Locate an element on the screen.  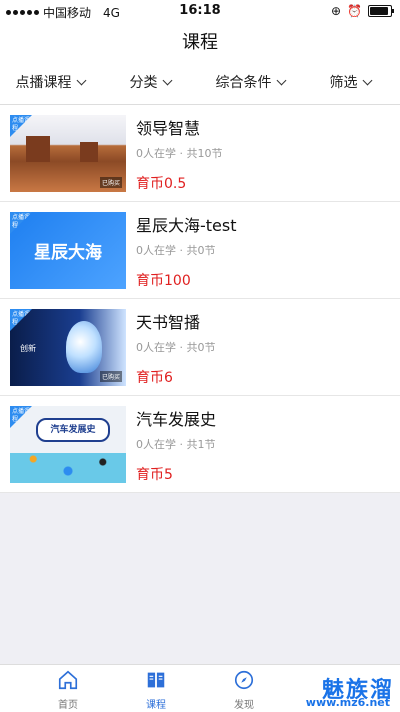
course-item: 创新 点播课程 已购买 天书智播 0人在学 · 共0节 育币6 is located at coordinates (200, 347).